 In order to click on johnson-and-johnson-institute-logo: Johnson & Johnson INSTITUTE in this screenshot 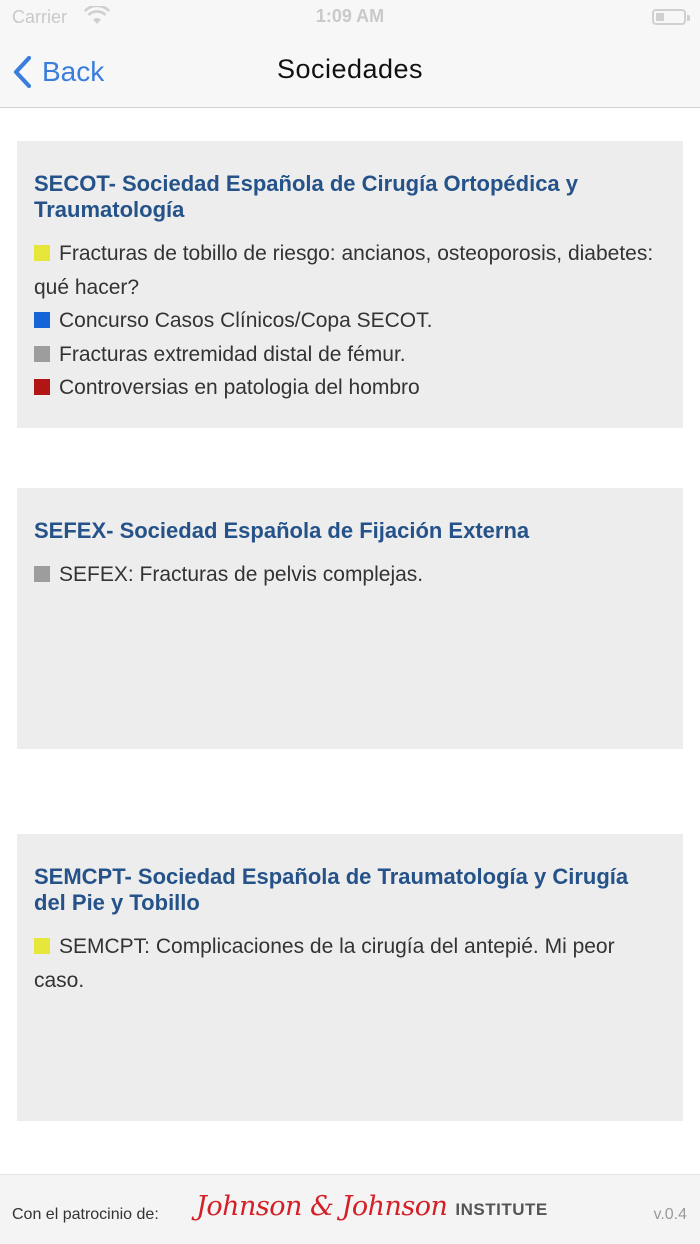, I will do `click(372, 1206)`.